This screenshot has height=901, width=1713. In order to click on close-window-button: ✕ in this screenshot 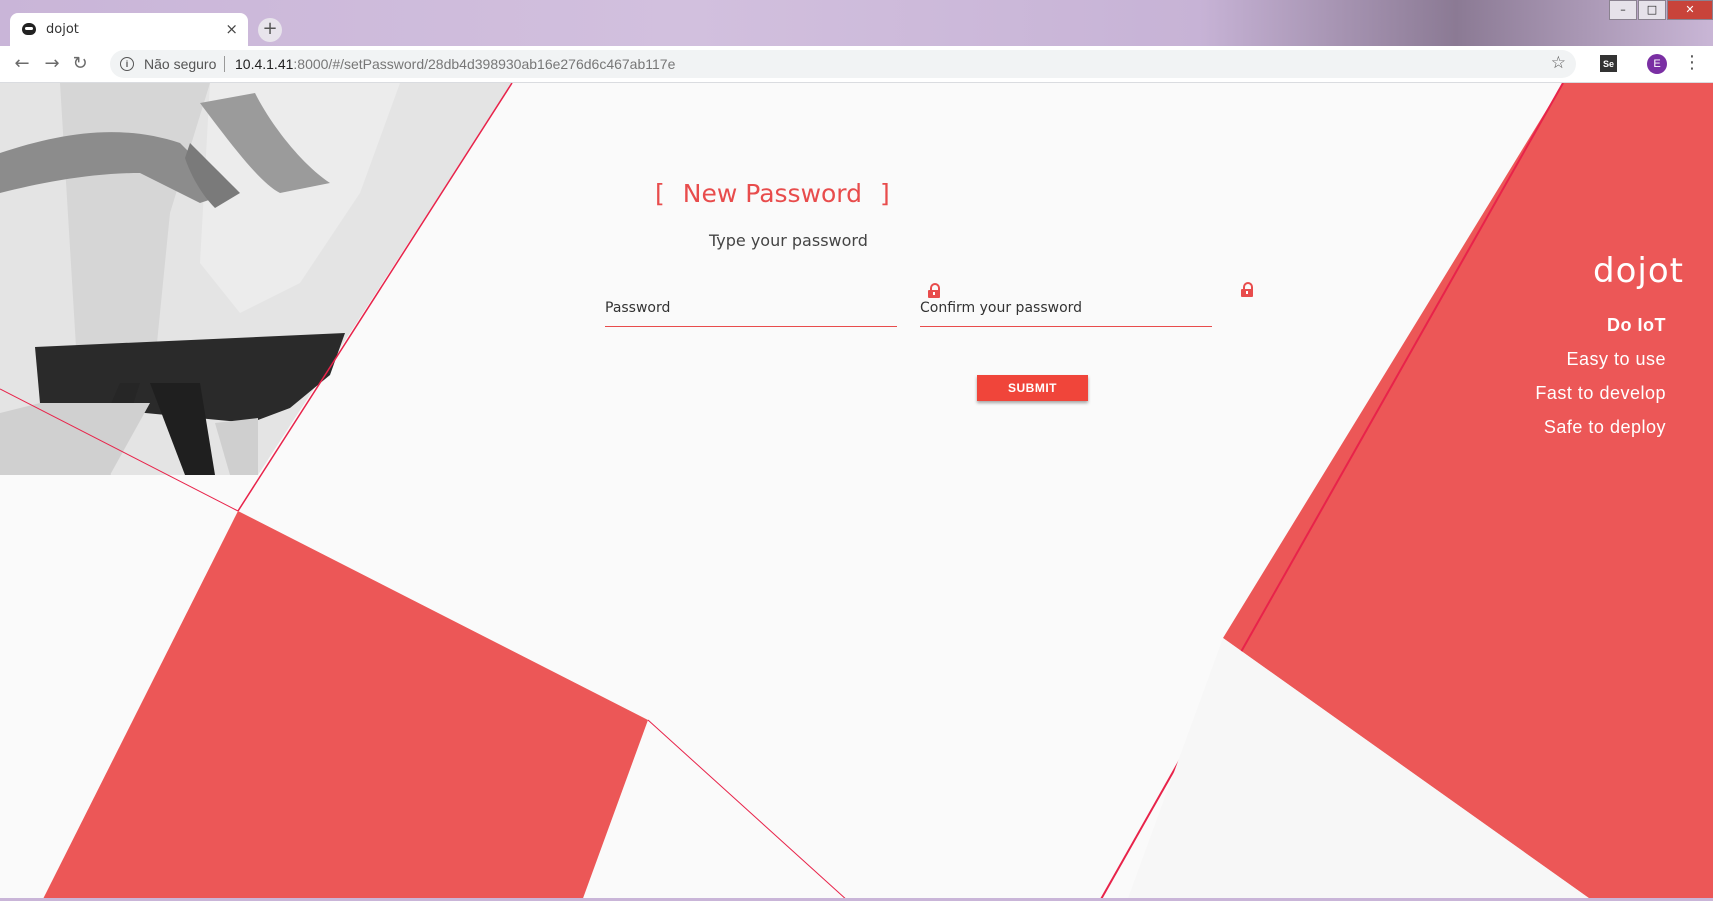, I will do `click(1690, 10)`.